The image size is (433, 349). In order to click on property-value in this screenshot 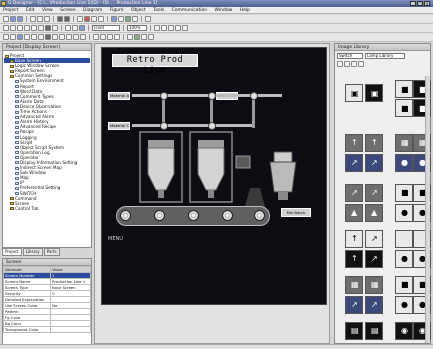, I will do `click(70, 329)`.